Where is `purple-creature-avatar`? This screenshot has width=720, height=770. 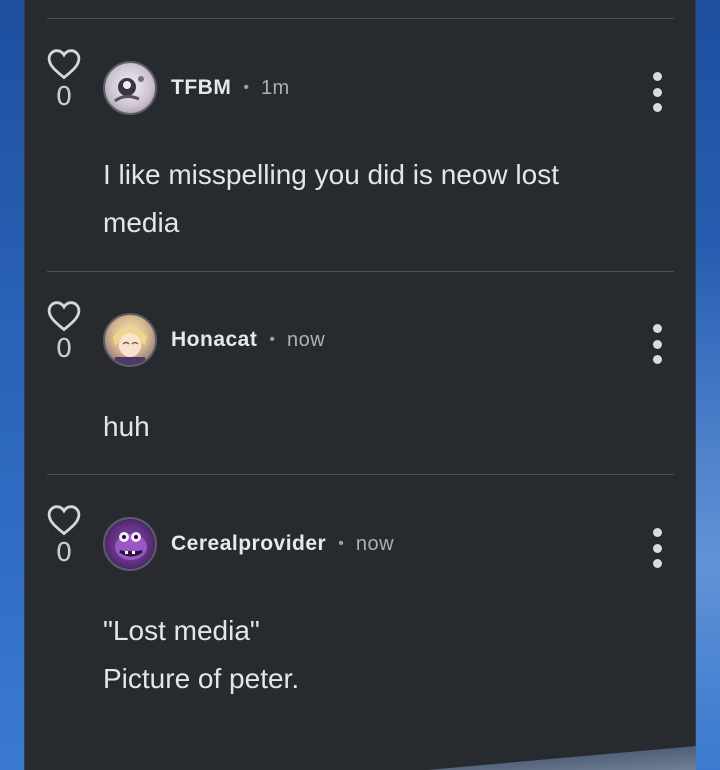 purple-creature-avatar is located at coordinates (131, 546).